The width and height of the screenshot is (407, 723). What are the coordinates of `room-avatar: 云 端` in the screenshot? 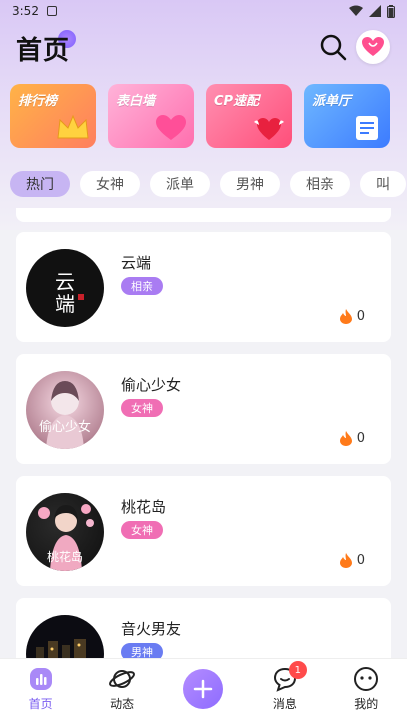 It's located at (65, 288).